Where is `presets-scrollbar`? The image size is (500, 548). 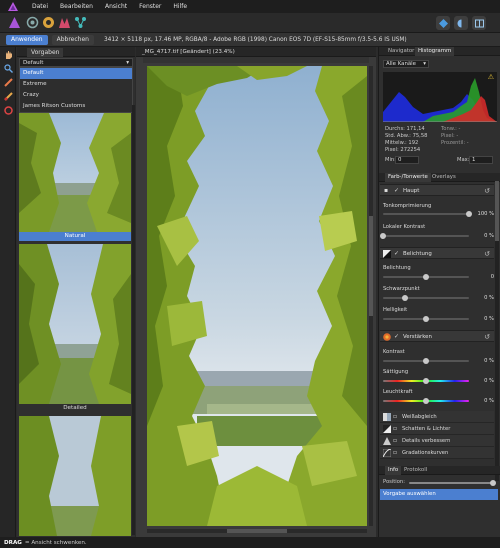 presets-scrollbar is located at coordinates (133, 320).